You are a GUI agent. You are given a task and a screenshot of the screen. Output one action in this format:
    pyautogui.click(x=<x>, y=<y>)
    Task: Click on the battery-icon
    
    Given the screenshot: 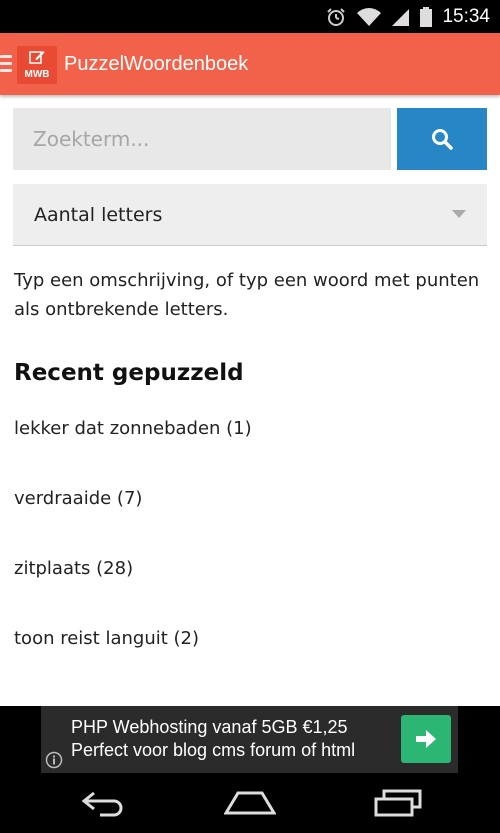 What is the action you would take?
    pyautogui.click(x=426, y=16)
    